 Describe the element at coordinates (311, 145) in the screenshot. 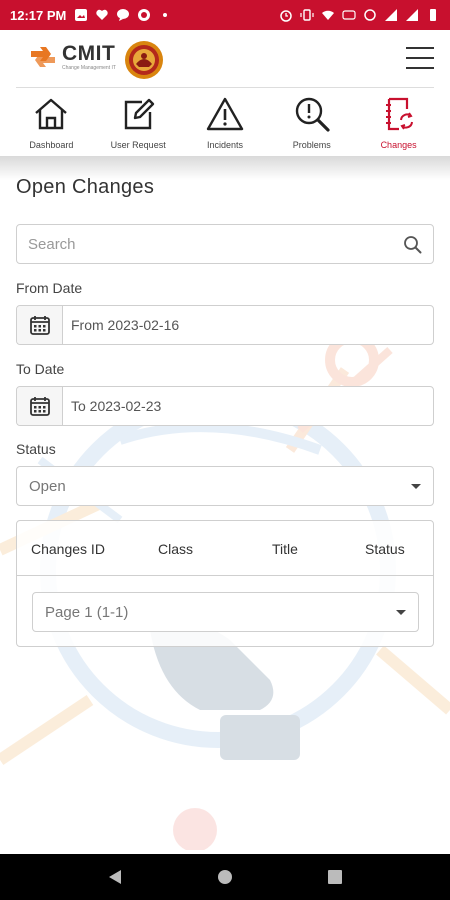

I see `nav-label: Problems` at that location.